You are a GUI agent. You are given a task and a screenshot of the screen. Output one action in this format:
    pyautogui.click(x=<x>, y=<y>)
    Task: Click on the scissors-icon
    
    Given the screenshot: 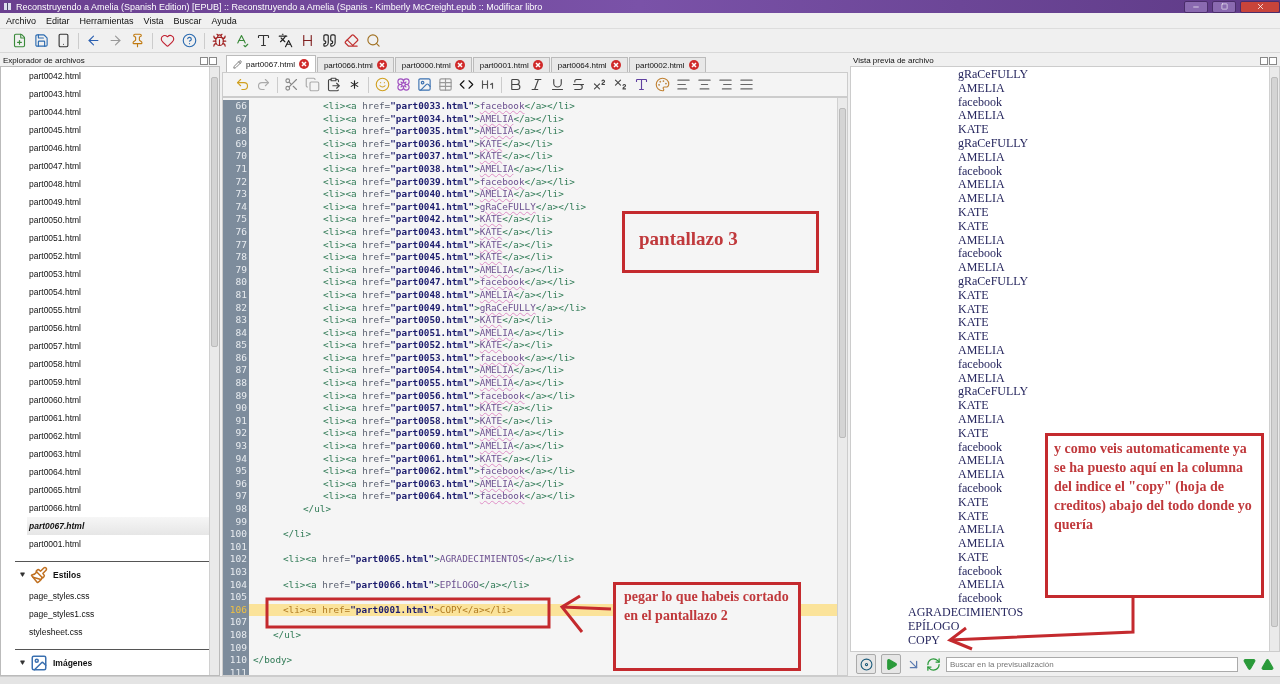 What is the action you would take?
    pyautogui.click(x=291, y=84)
    